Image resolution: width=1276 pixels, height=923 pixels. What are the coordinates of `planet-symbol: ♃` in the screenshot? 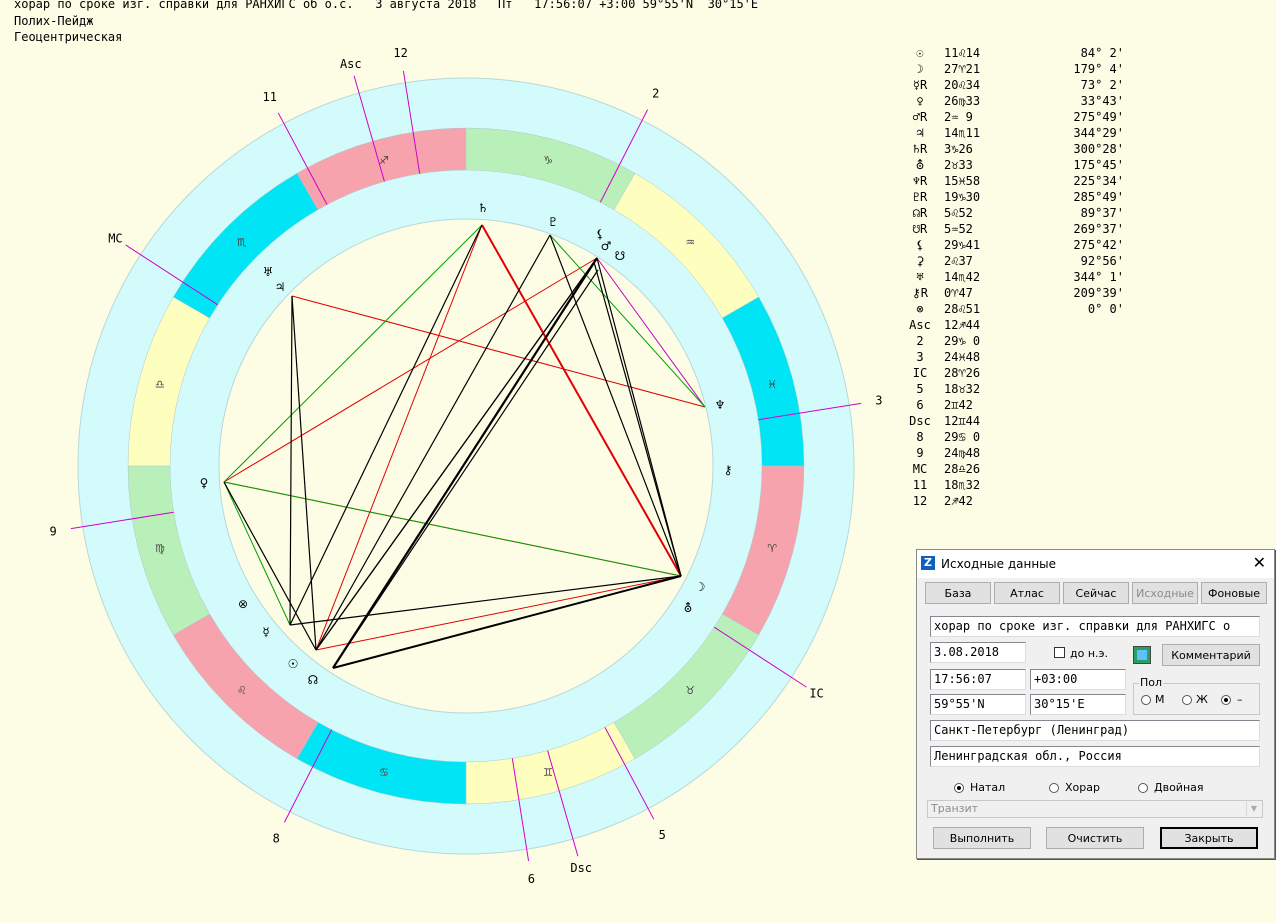 It's located at (920, 133).